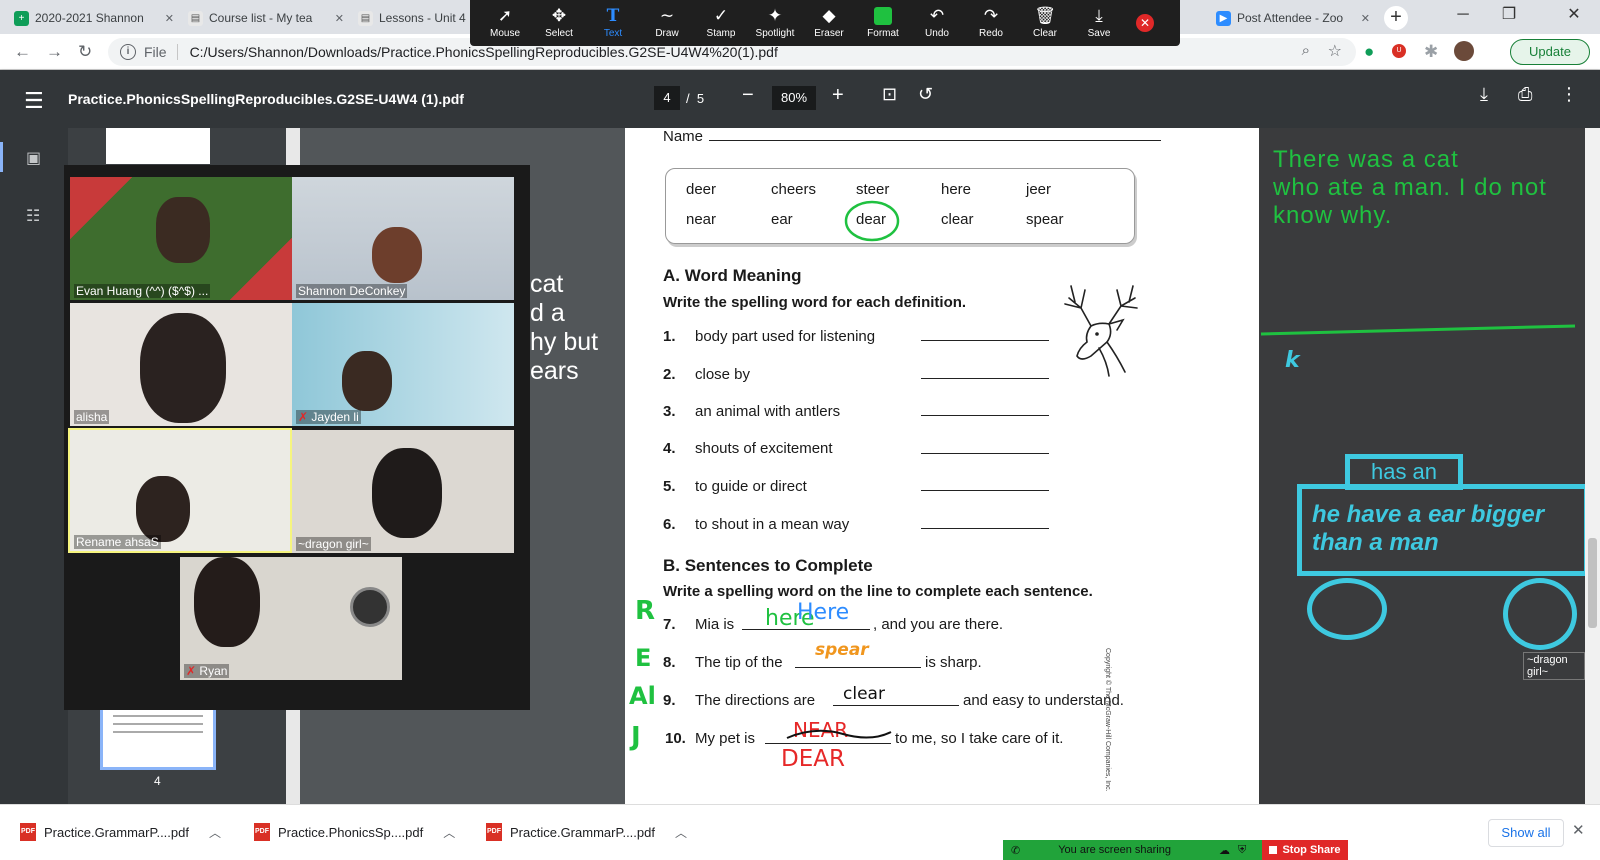 This screenshot has width=1600, height=860. What do you see at coordinates (1569, 94) in the screenshot?
I see `more-options-icon: ⋮` at bounding box center [1569, 94].